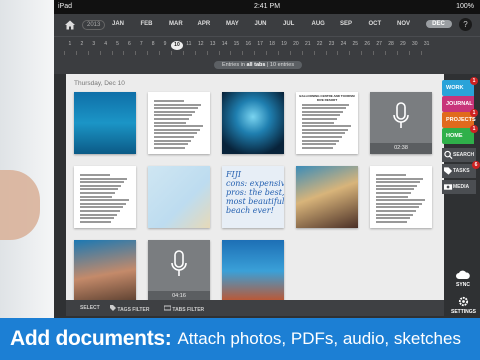  Describe the element at coordinates (155, 24) in the screenshot. I see `month-feb: FEB` at that location.